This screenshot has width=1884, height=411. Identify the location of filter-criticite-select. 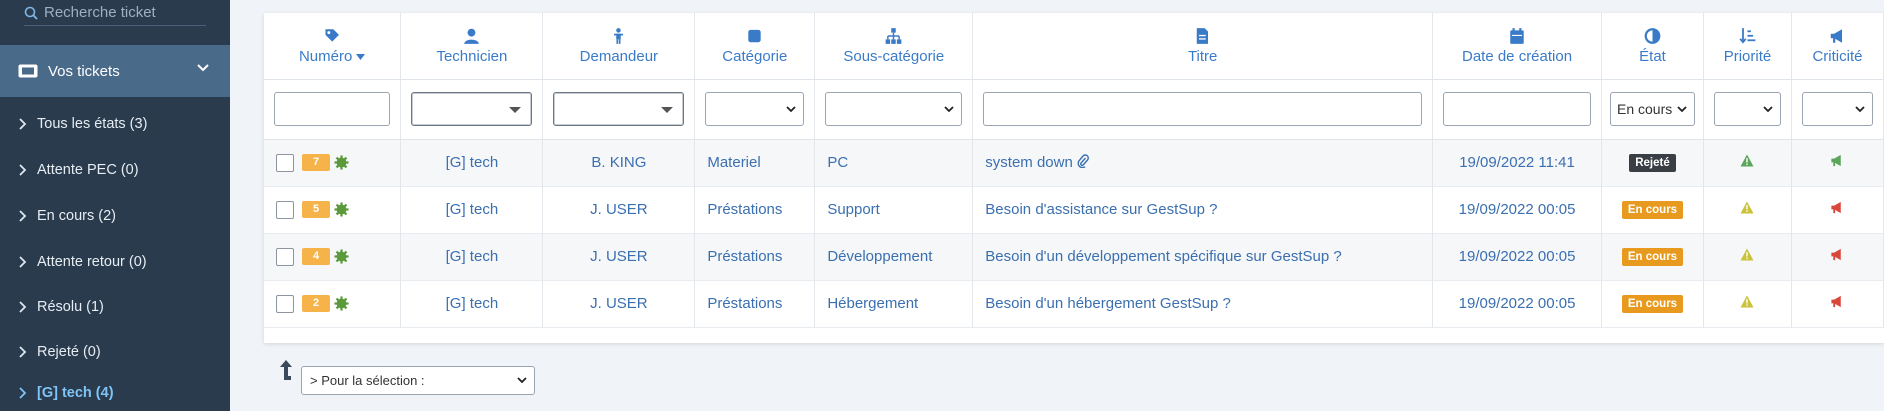
(1837, 109).